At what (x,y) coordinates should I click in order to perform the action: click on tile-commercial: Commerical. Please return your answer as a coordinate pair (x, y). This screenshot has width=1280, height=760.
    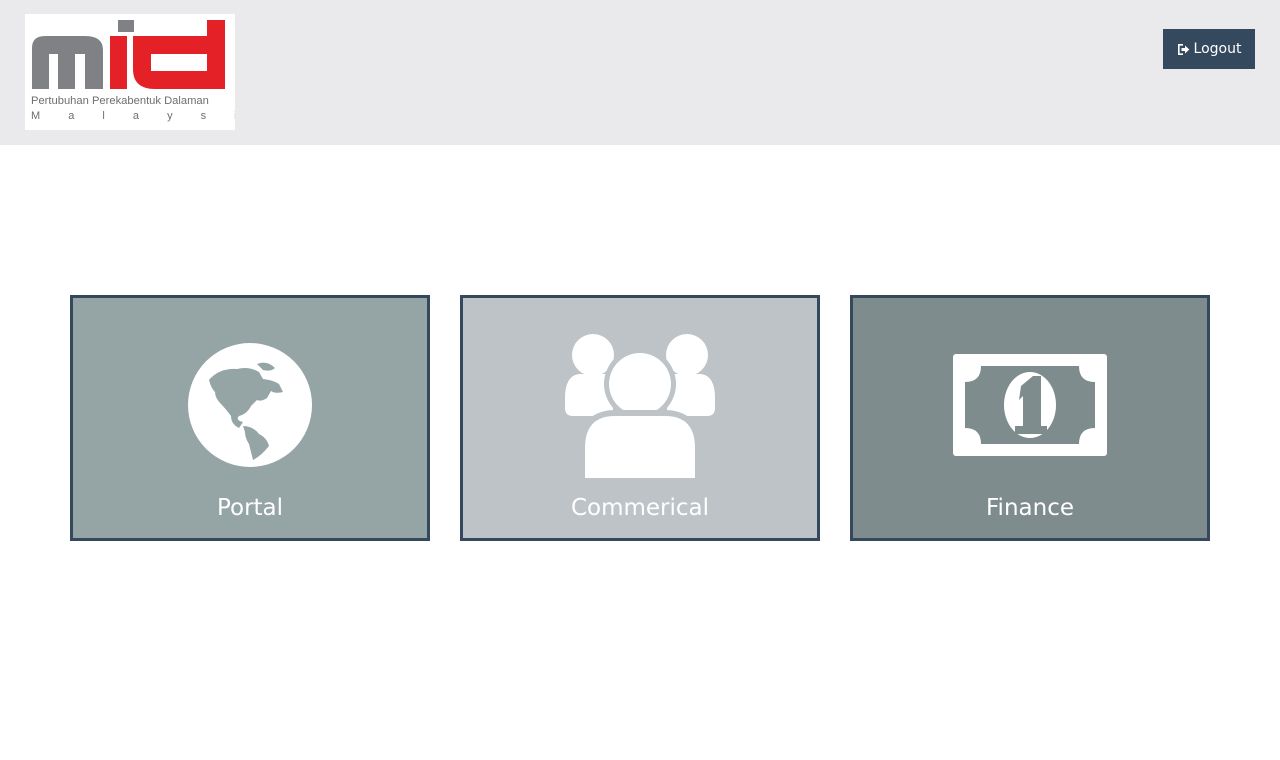
    Looking at the image, I should click on (640, 418).